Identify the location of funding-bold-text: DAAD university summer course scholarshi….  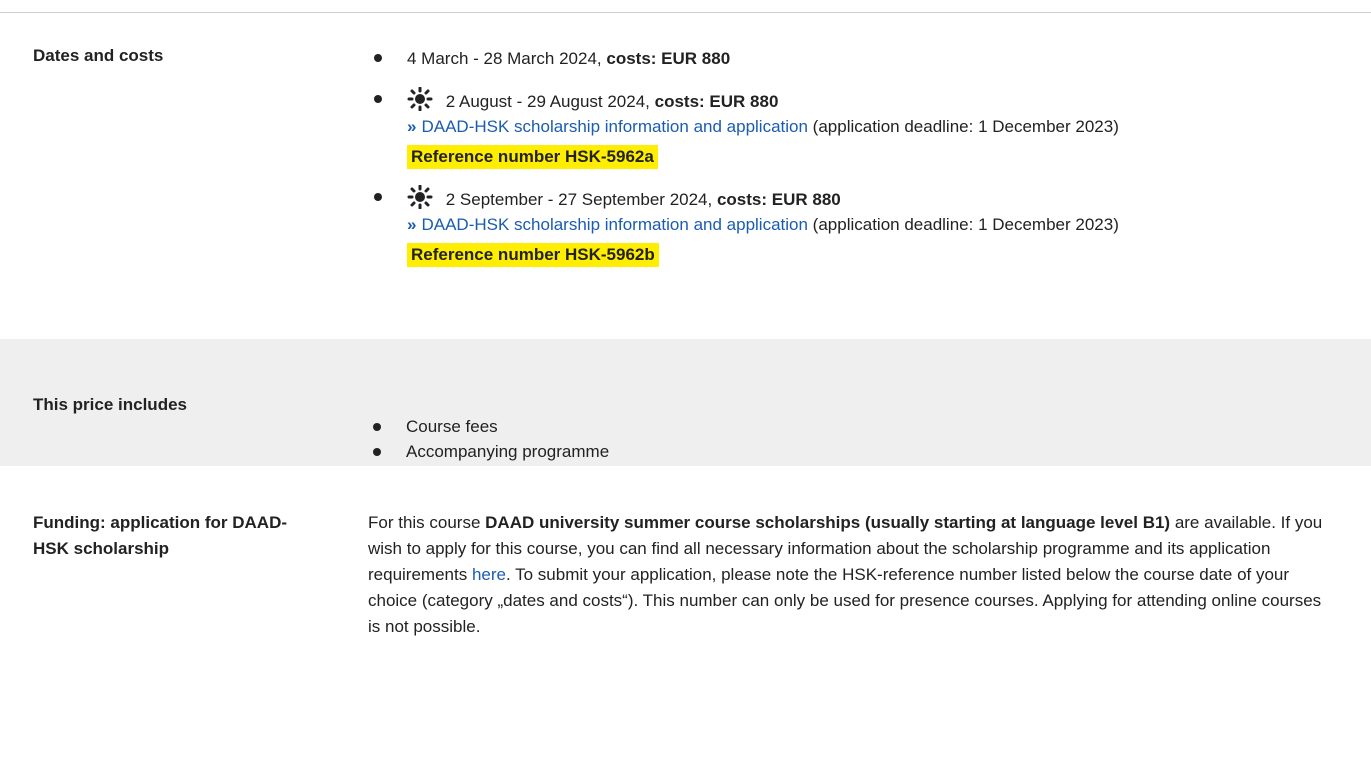
(828, 522).